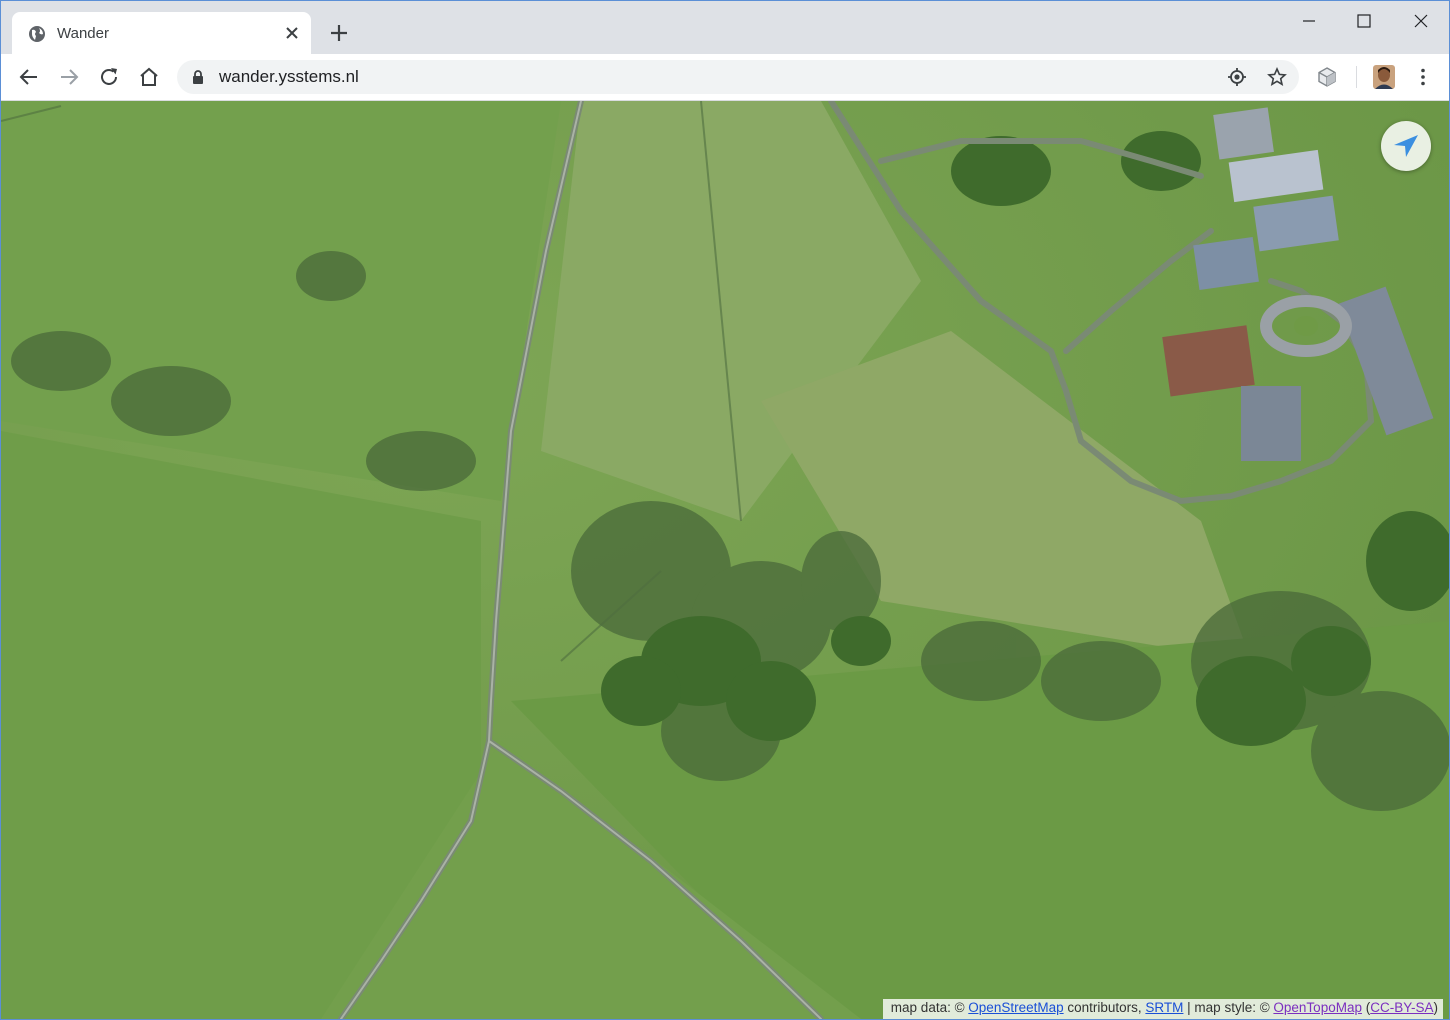  I want to click on attribution-paren-open: (, so click(1366, 1007).